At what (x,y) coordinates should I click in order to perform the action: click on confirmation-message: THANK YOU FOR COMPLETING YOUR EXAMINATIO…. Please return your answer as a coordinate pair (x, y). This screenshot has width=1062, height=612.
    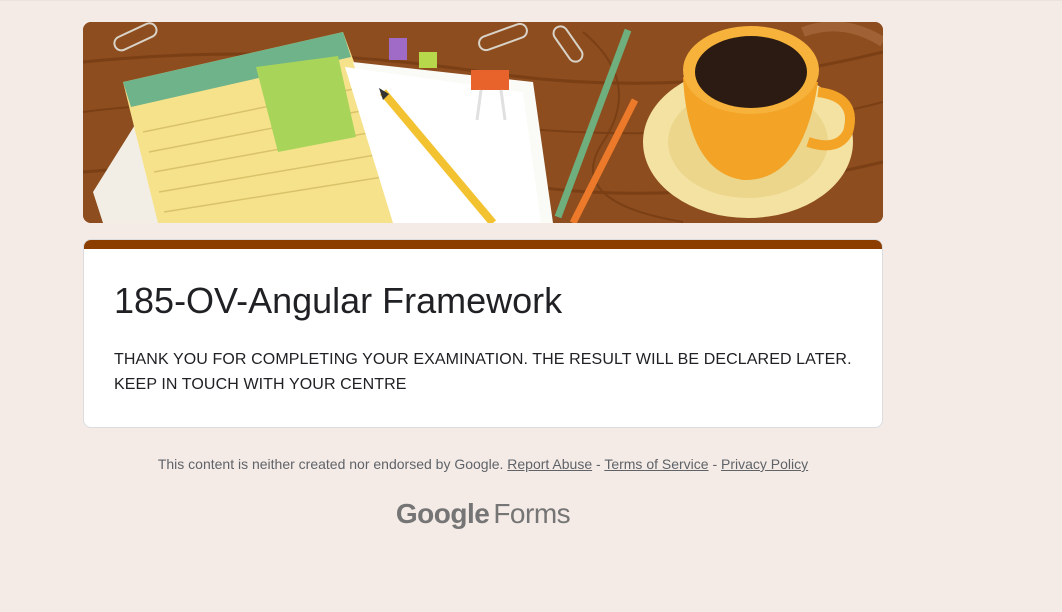
    Looking at the image, I should click on (483, 372).